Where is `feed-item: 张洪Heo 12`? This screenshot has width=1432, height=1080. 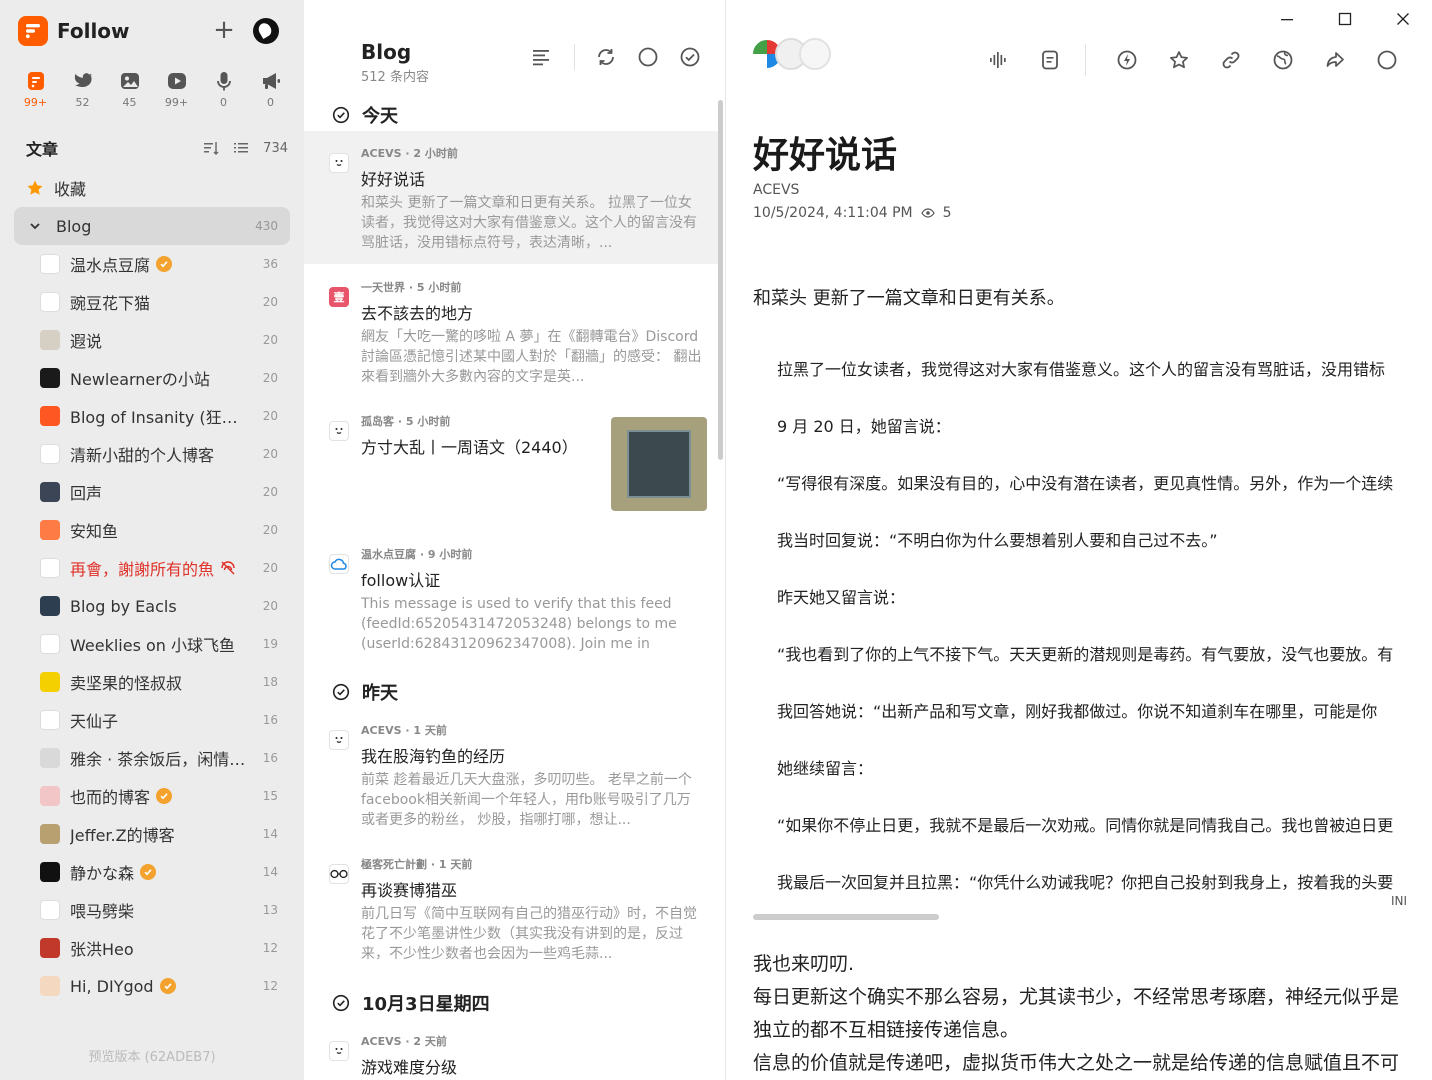 feed-item: 张洪Heo 12 is located at coordinates (165, 948).